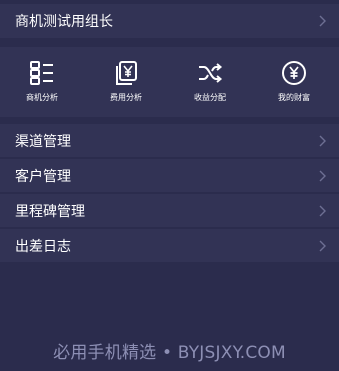 The image size is (339, 371). What do you see at coordinates (169, 353) in the screenshot?
I see `watermark-text: 必用手机精选 • BYJSJXY.COM` at bounding box center [169, 353].